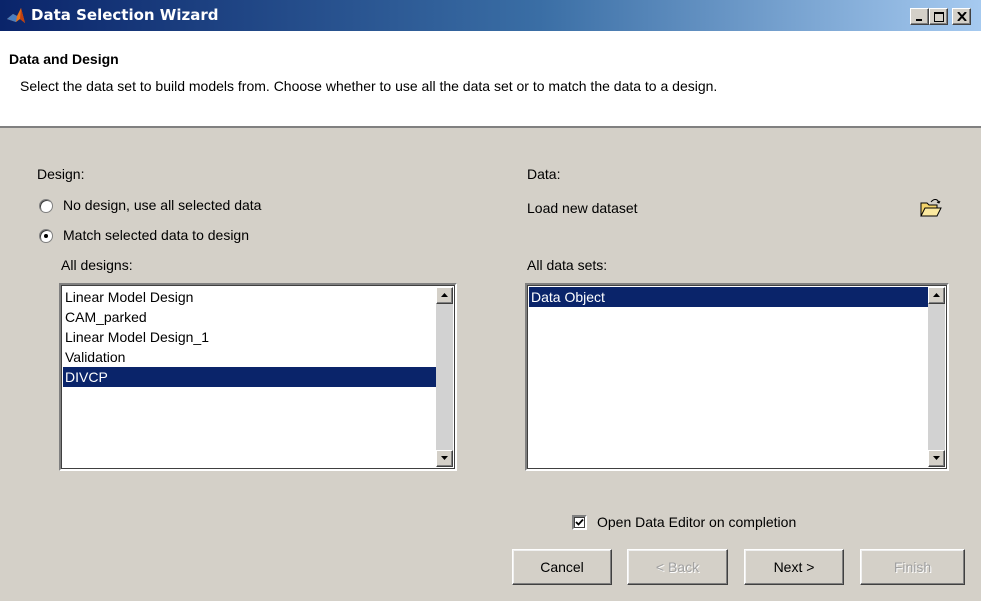 Image resolution: width=981 pixels, height=601 pixels. Describe the element at coordinates (912, 567) in the screenshot. I see `finish-button: Finish` at that location.